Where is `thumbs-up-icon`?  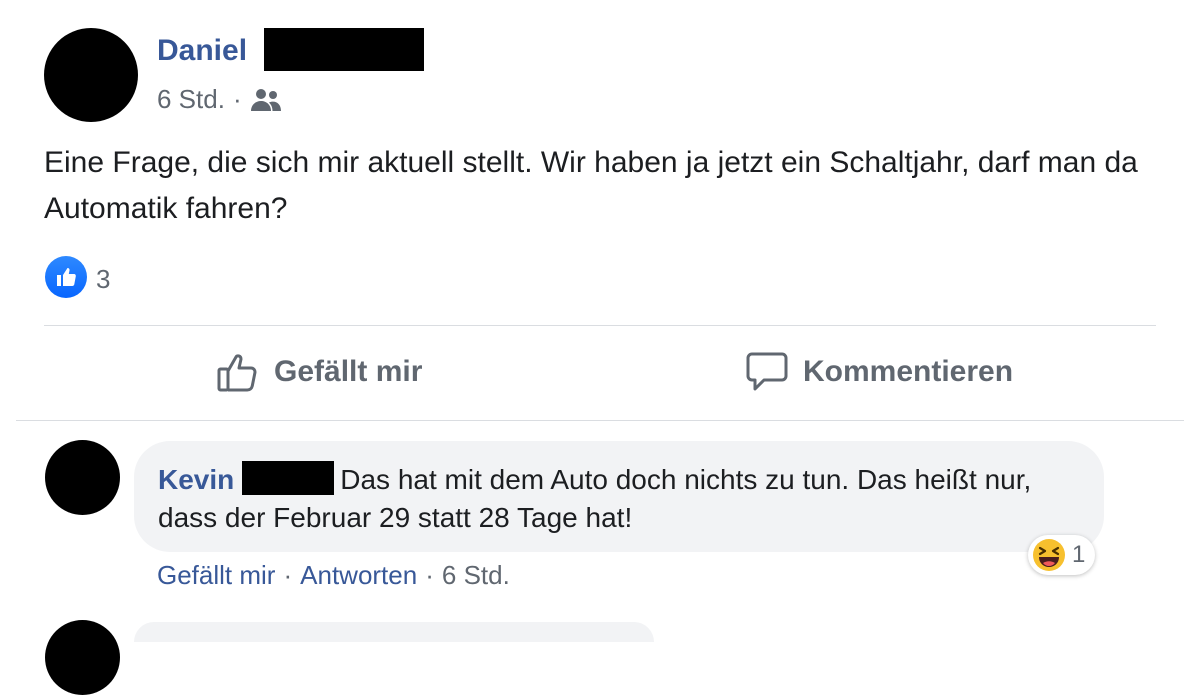
thumbs-up-icon is located at coordinates (66, 277).